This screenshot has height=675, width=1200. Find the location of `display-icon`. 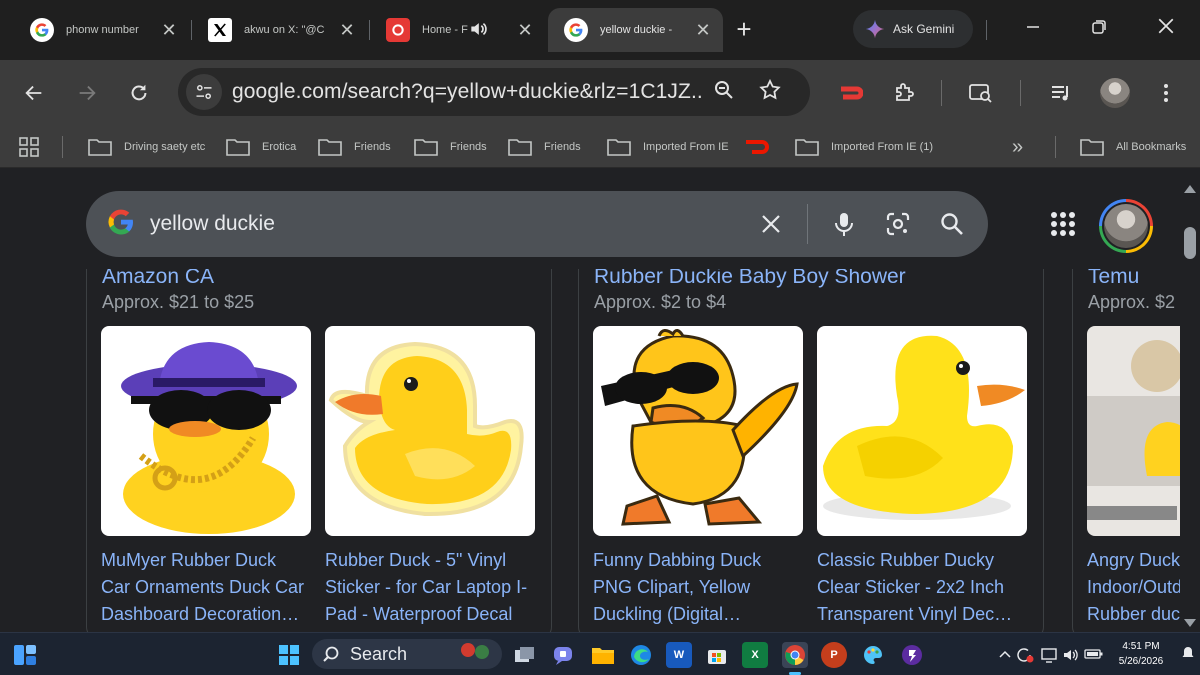

display-icon is located at coordinates (1050, 656).